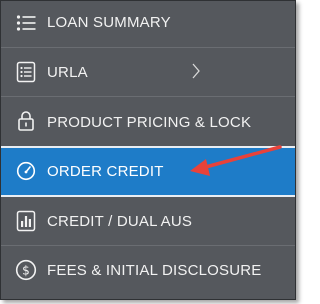 The image size is (320, 304). Describe the element at coordinates (67, 72) in the screenshot. I see `nav-item-label: URLA` at that location.